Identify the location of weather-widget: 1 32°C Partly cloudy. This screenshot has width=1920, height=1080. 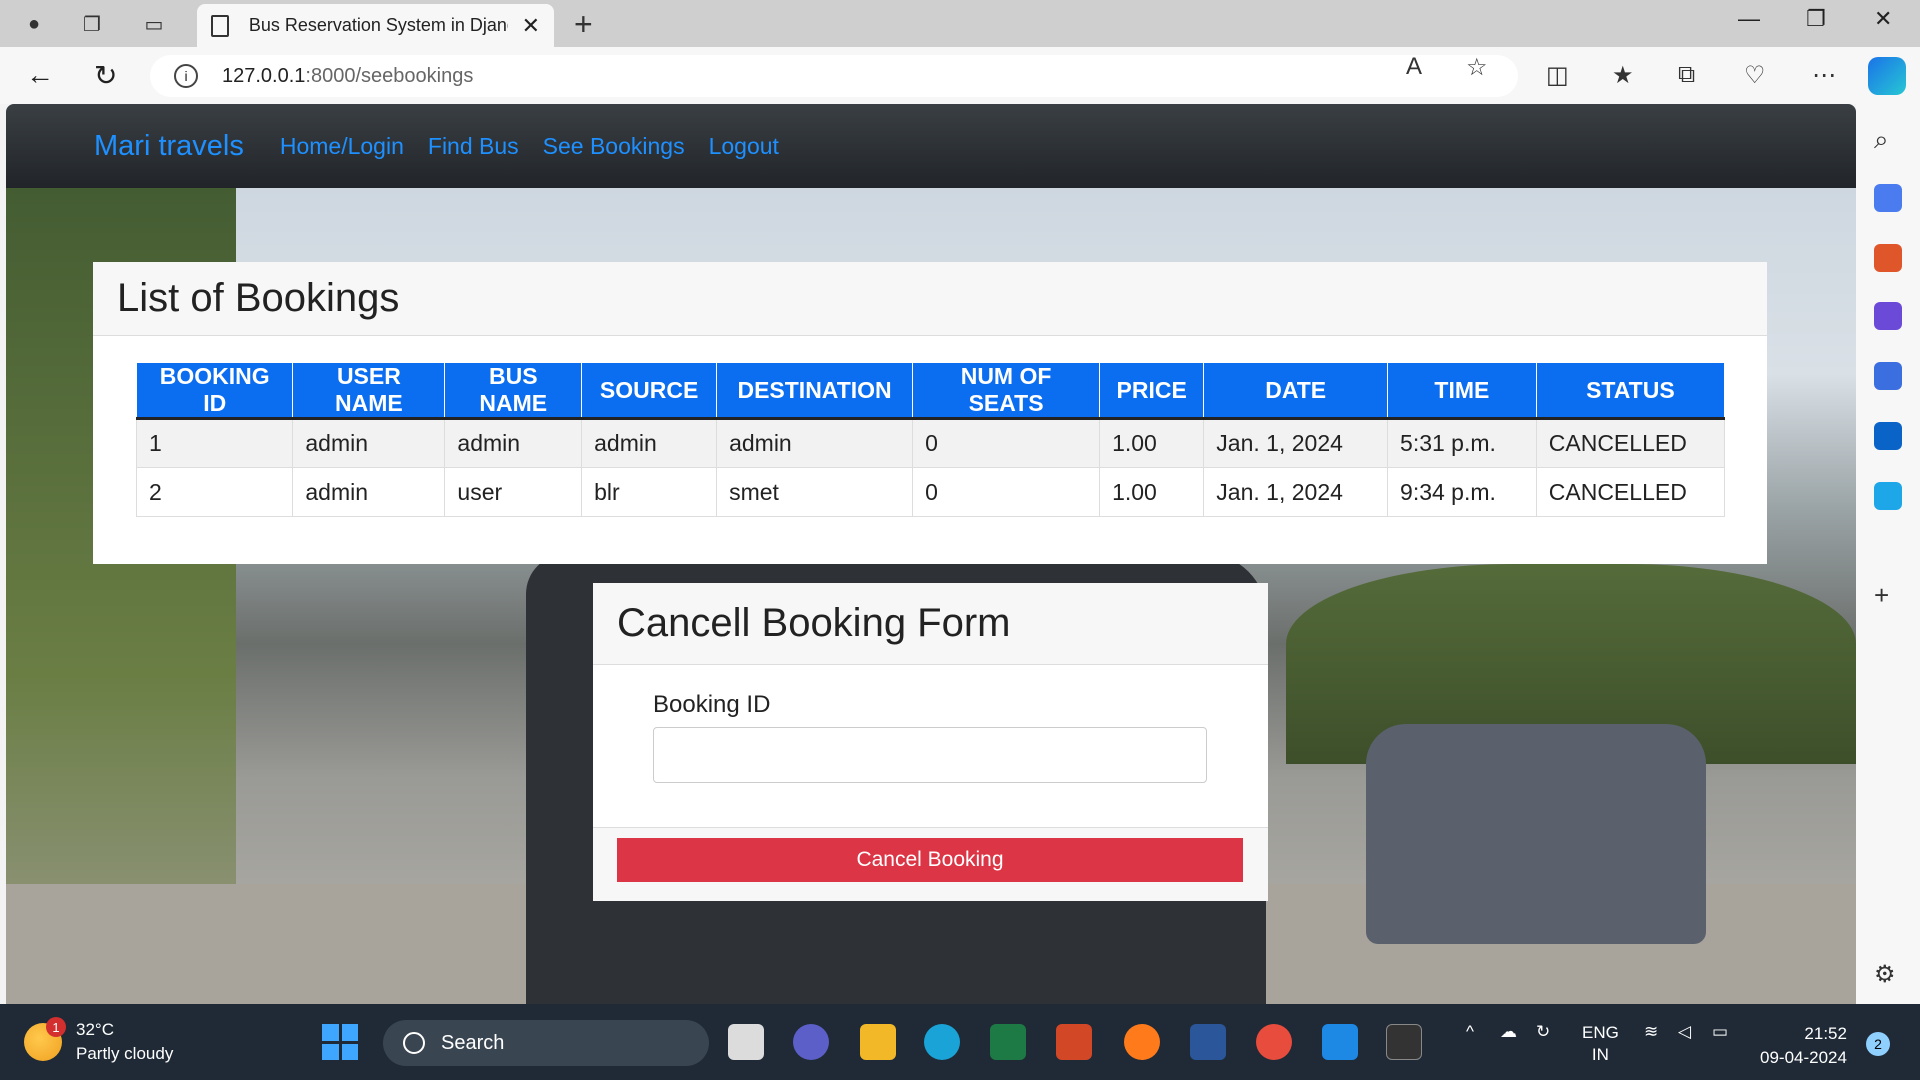
(98, 1041).